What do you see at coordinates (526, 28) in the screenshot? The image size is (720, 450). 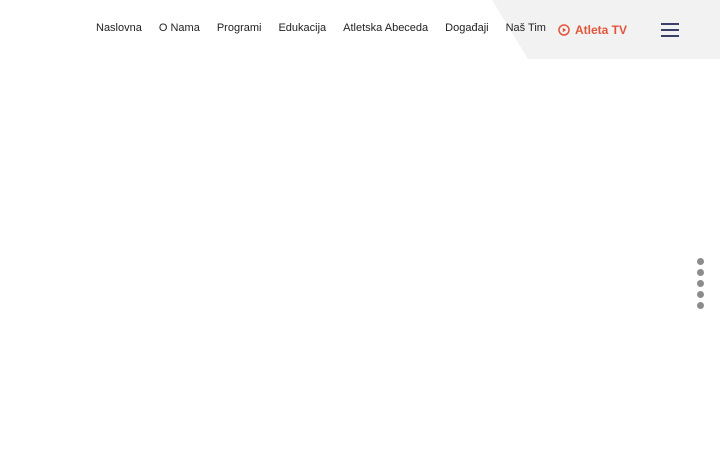 I see `nav-item-nas-tim: Naš Tim` at bounding box center [526, 28].